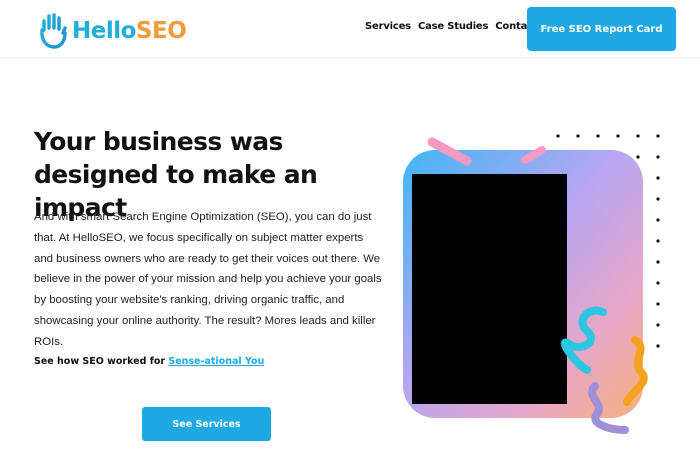  I want to click on logo: HelloSEO, so click(112, 31).